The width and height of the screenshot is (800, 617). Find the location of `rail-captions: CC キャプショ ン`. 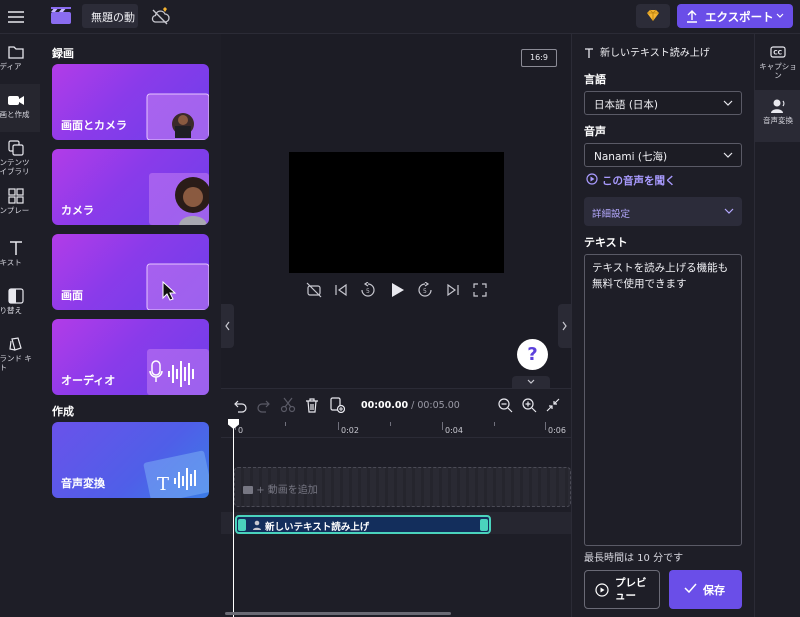

rail-captions: CC キャプショ ン is located at coordinates (777, 62).